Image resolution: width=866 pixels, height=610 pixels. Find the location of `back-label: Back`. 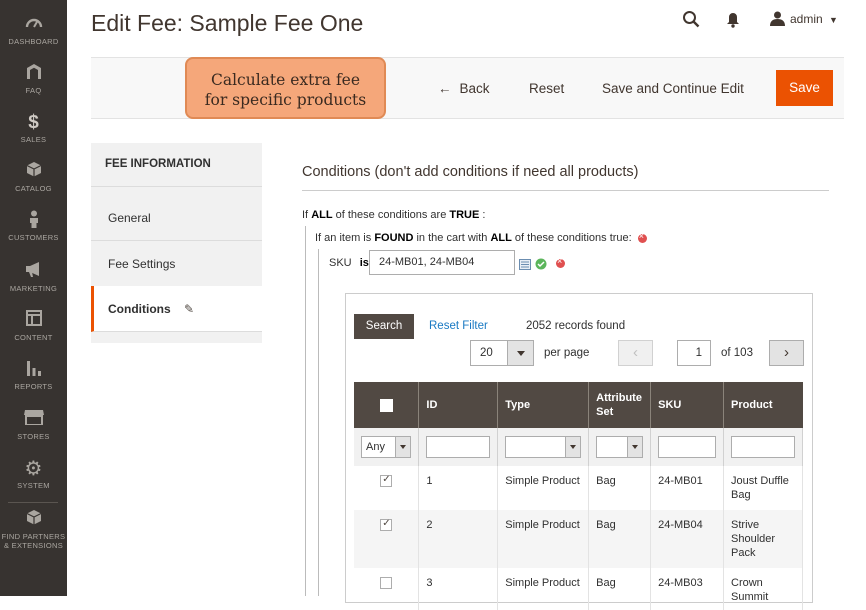

back-label: Back is located at coordinates (474, 88).